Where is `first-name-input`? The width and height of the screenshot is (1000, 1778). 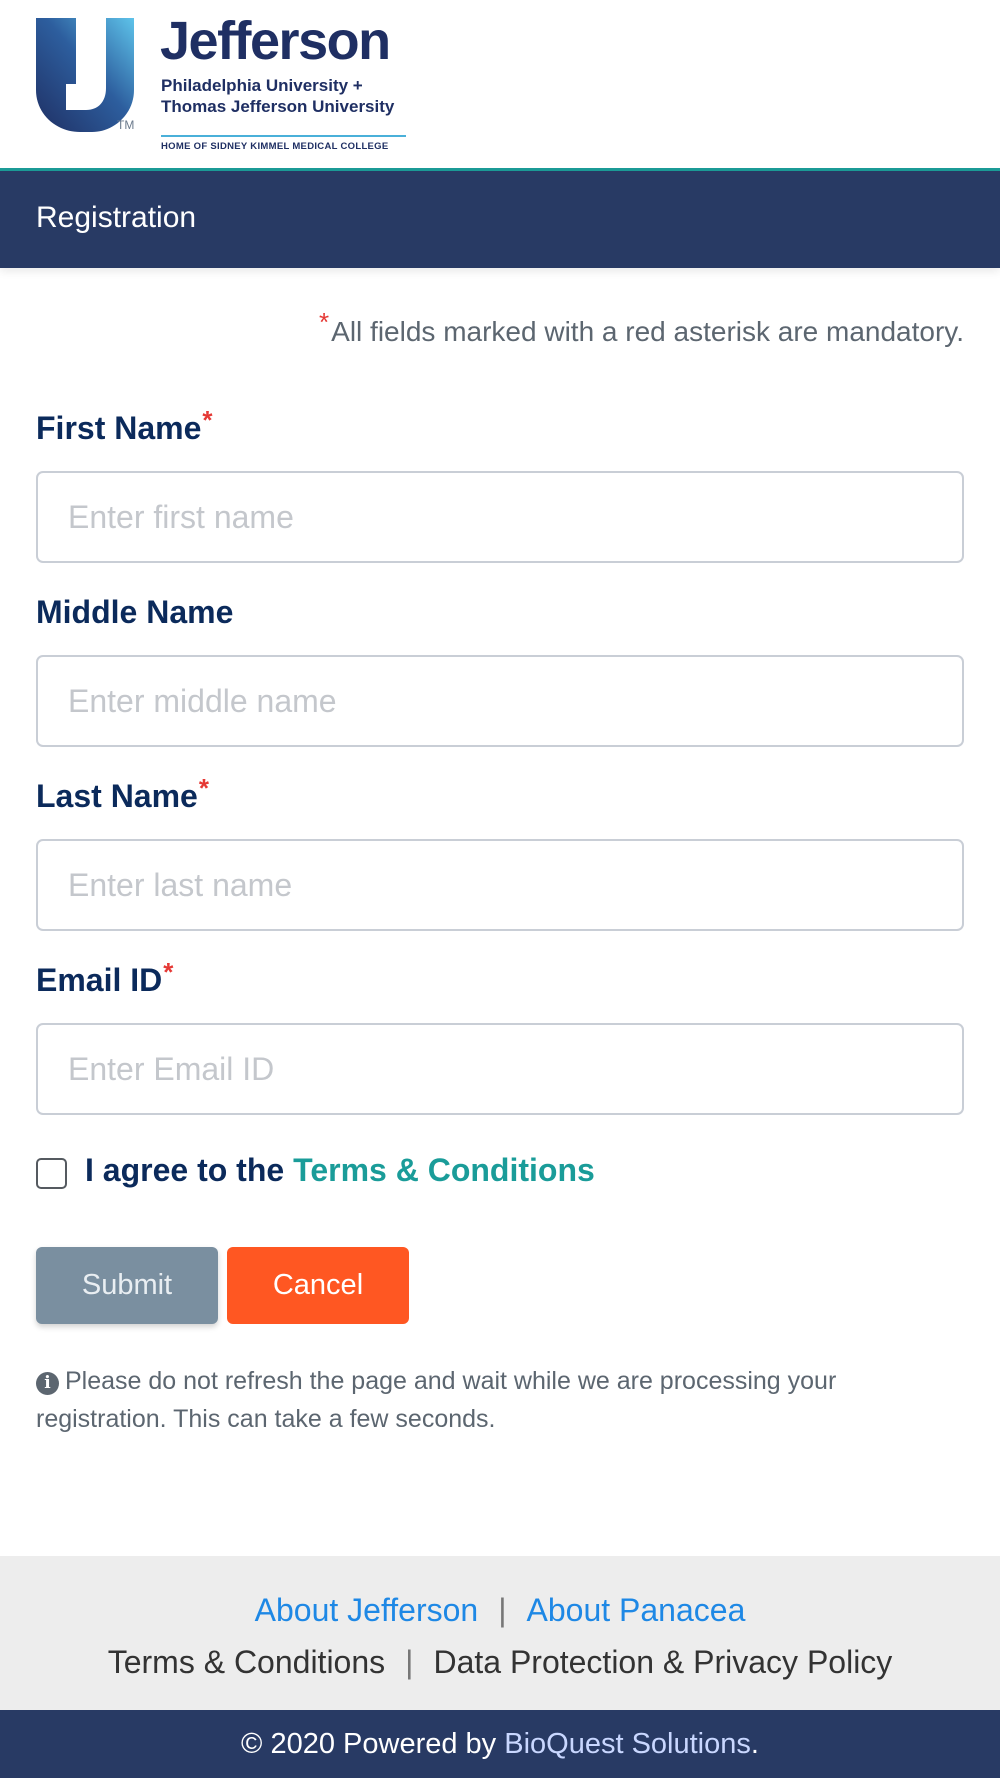
first-name-input is located at coordinates (500, 517).